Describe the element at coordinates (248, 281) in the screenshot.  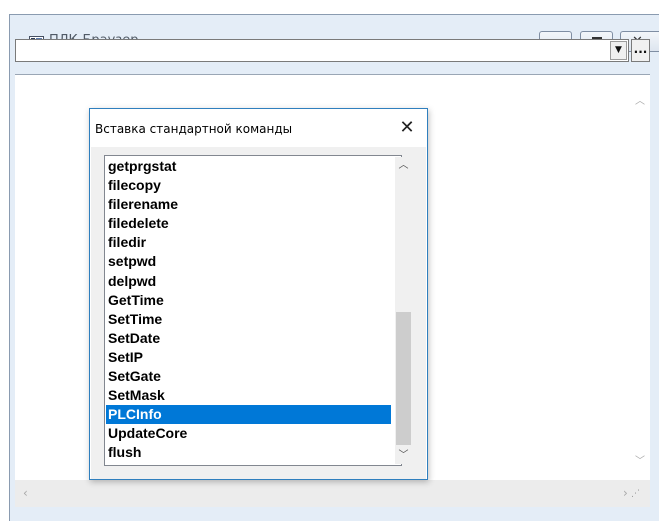
I see `list-item: delpwd` at that location.